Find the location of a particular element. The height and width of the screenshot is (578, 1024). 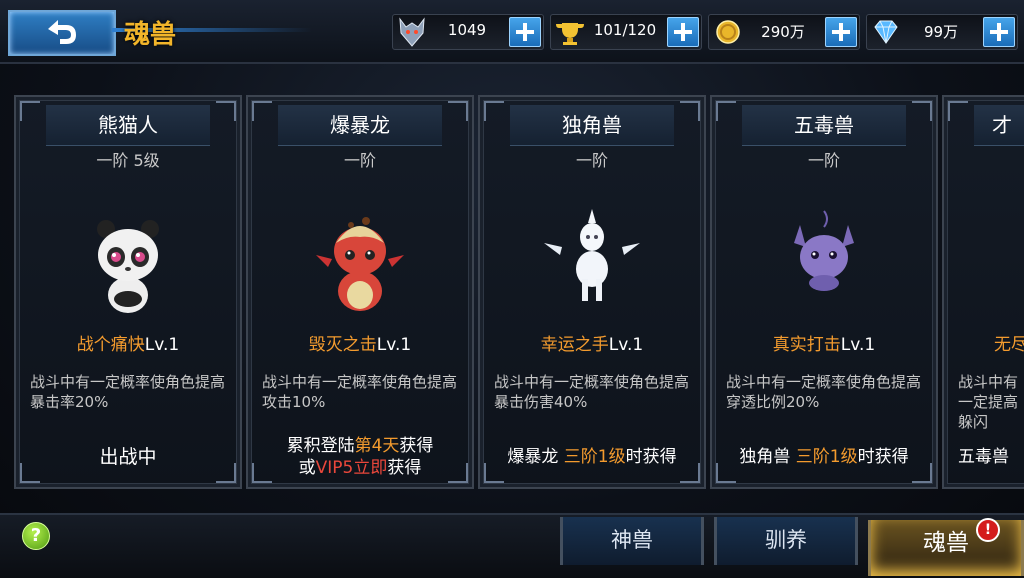

resource-trophy: 101/120 is located at coordinates (626, 32).